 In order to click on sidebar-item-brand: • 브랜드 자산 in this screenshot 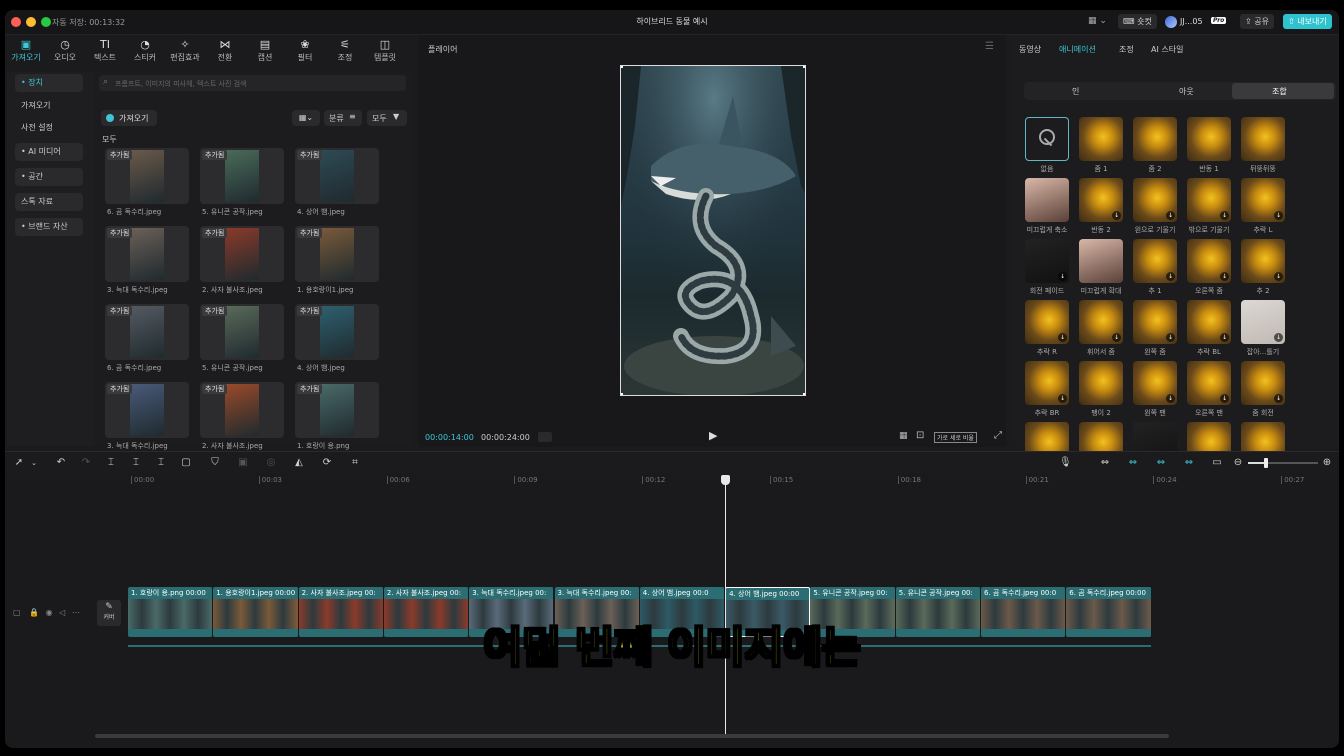, I will do `click(49, 227)`.